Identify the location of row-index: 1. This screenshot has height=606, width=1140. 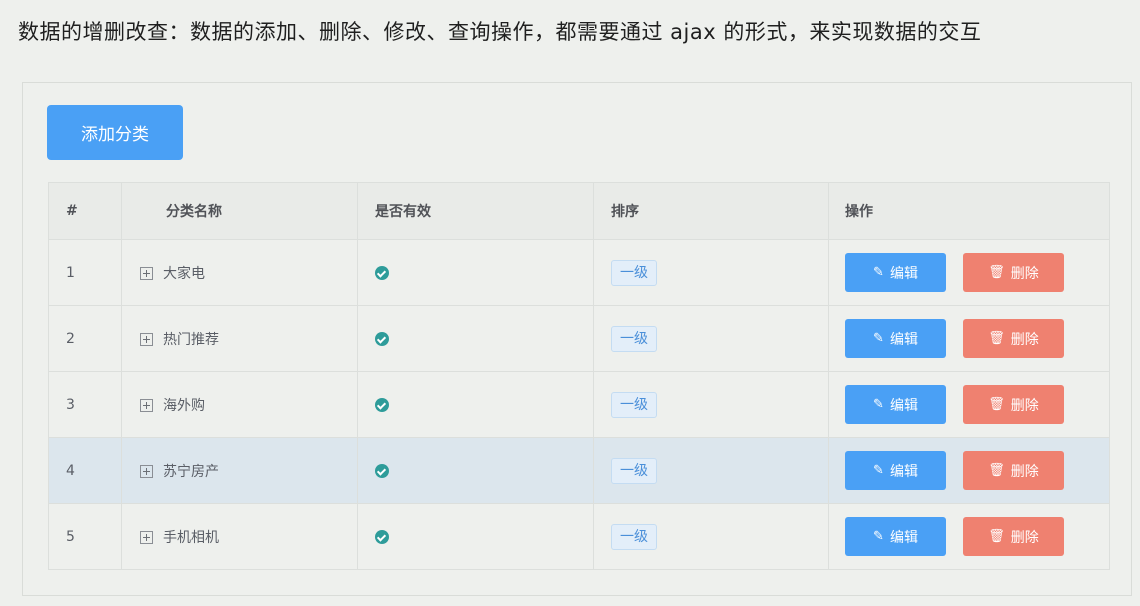
(85, 272).